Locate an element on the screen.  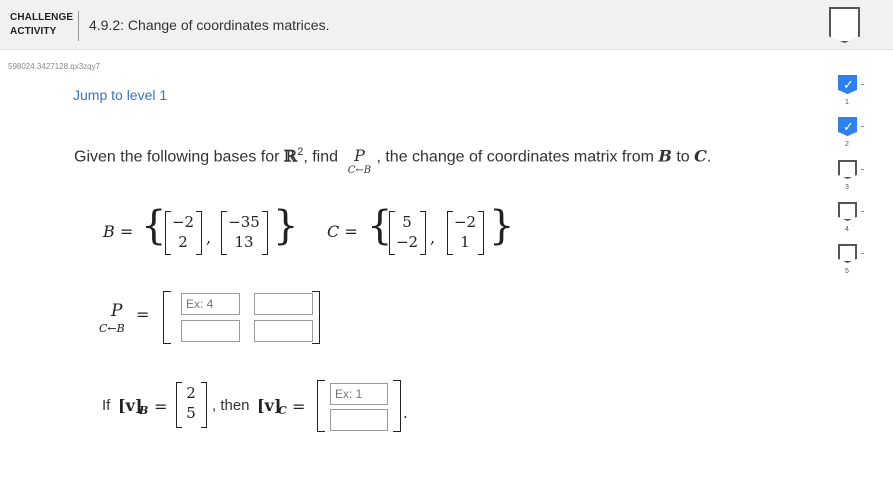
basis-c-vector-2: −2 1 is located at coordinates (465, 232).